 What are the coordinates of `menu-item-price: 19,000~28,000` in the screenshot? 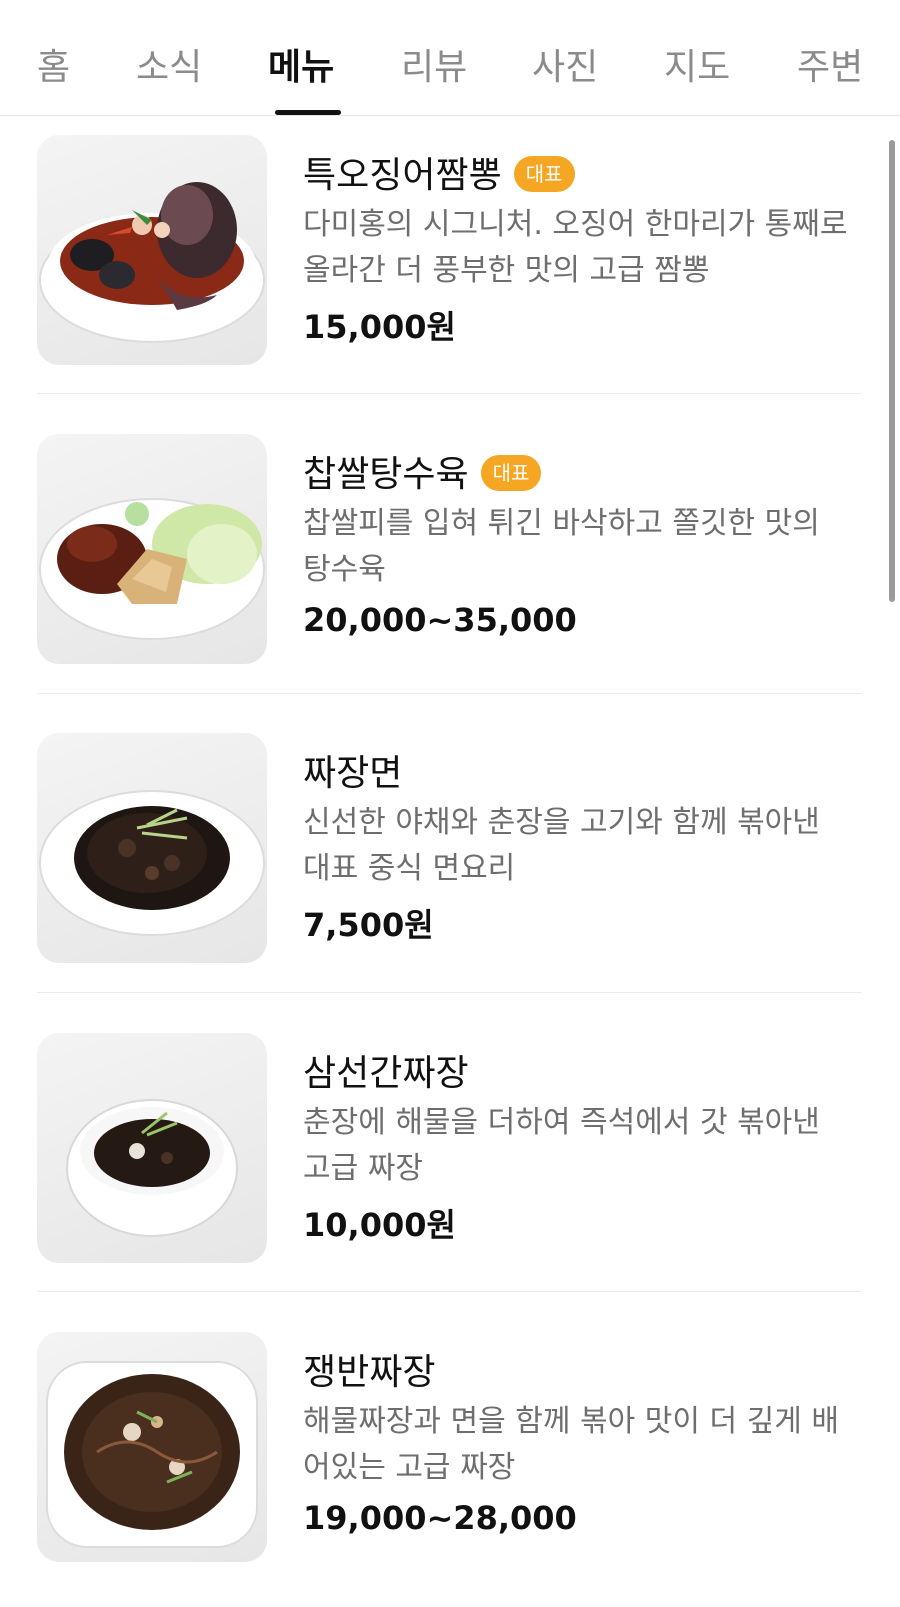 It's located at (440, 1518).